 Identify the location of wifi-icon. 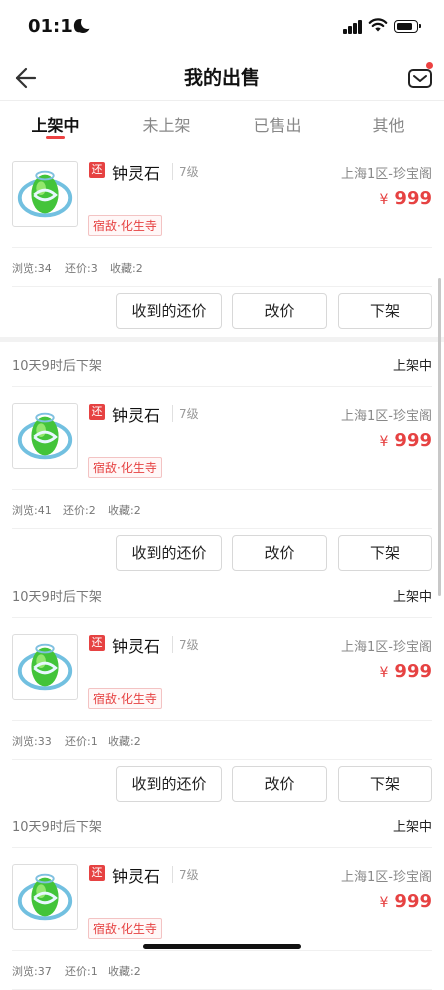
(378, 25).